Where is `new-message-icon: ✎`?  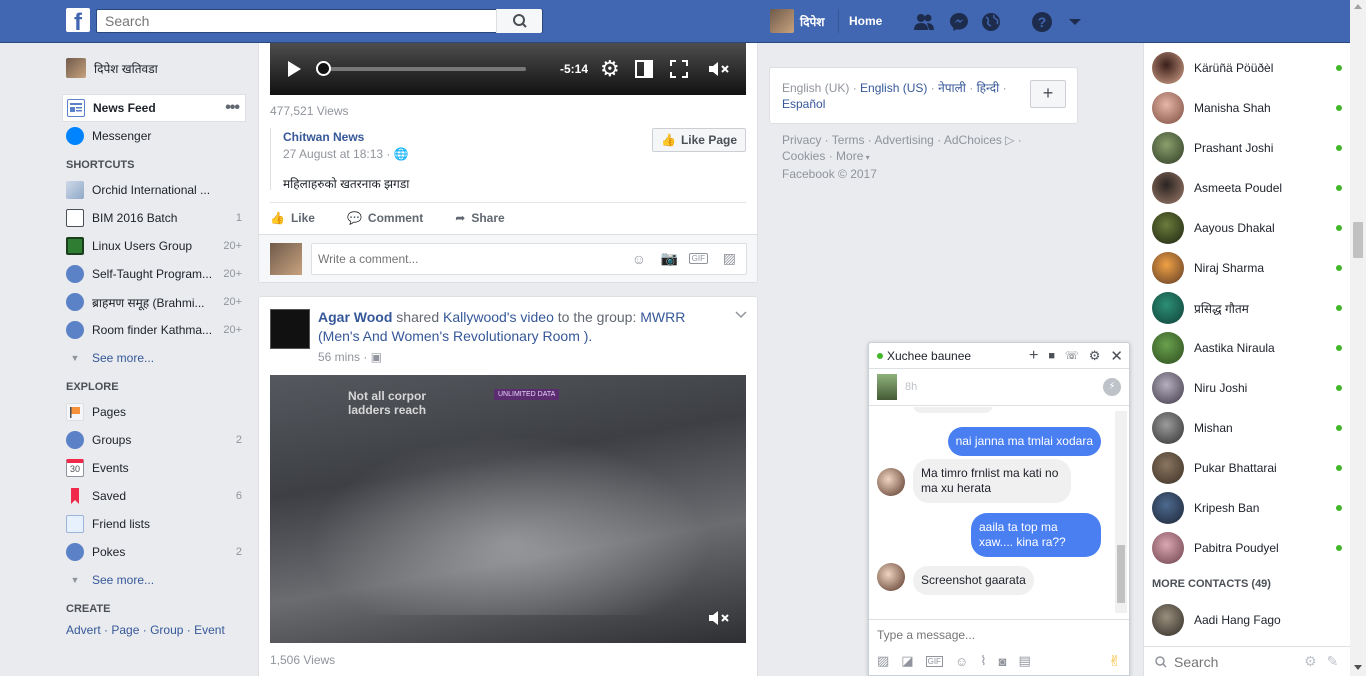
new-message-icon: ✎ is located at coordinates (1333, 661).